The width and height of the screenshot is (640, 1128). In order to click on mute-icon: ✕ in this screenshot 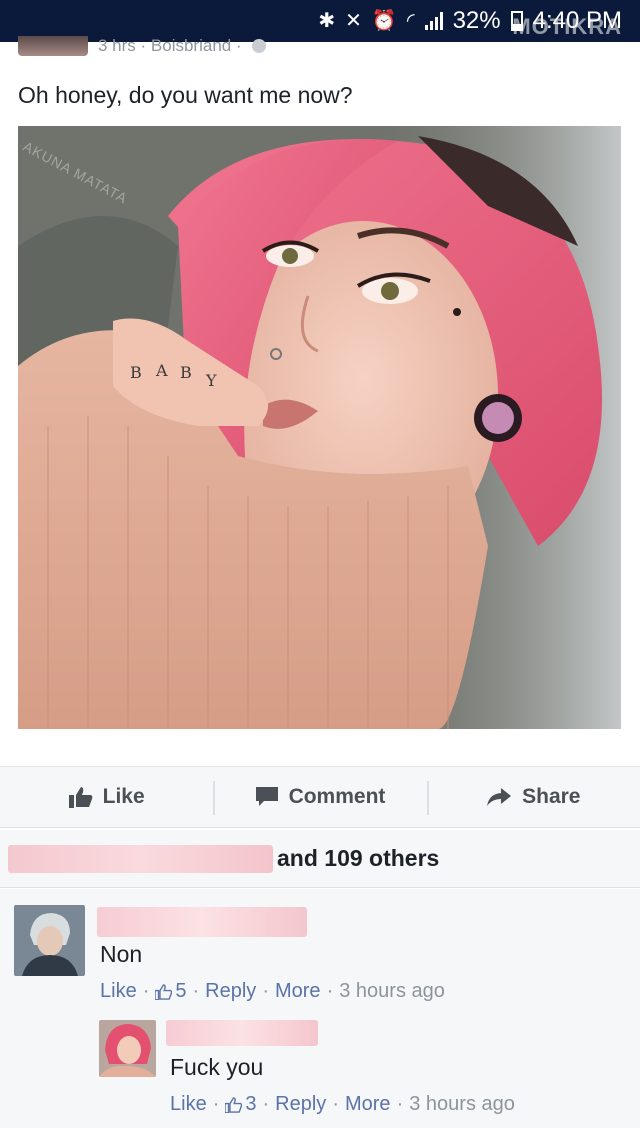, I will do `click(353, 21)`.